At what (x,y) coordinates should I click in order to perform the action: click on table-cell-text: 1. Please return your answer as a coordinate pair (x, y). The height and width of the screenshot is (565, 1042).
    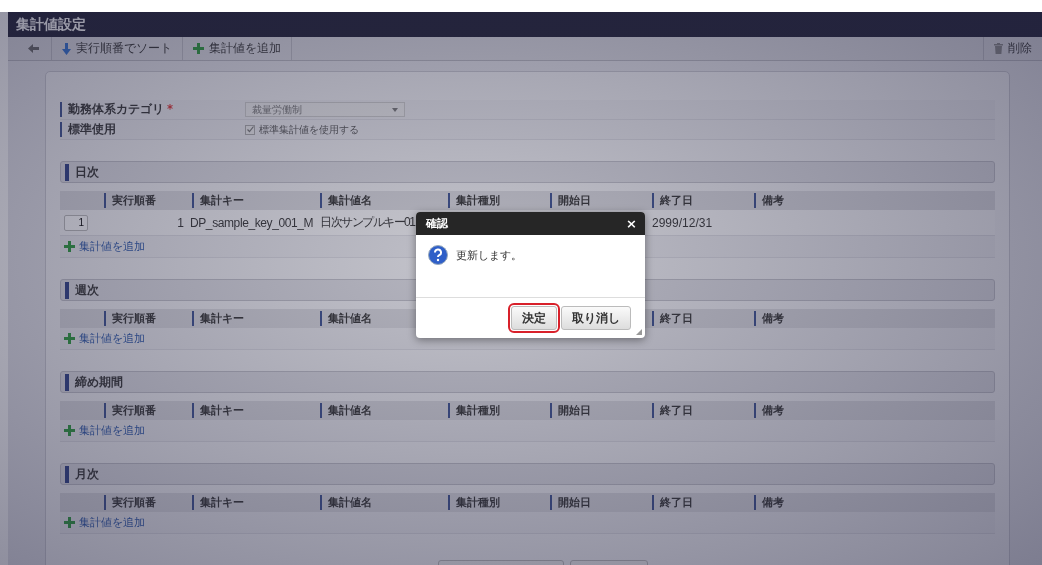
    Looking at the image, I should click on (180, 222).